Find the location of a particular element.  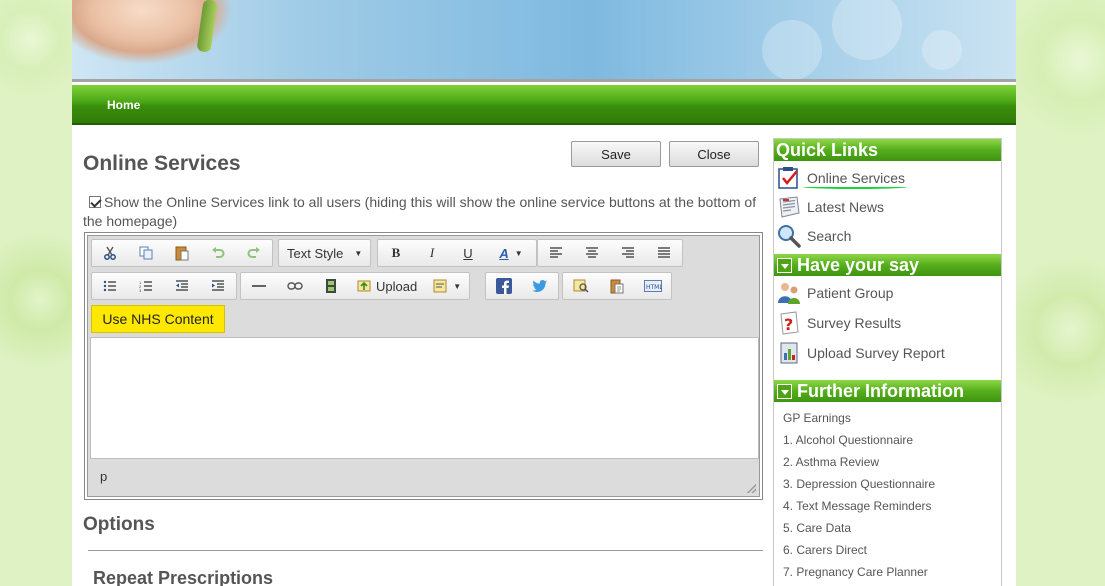

align-justify-button is located at coordinates (664, 253).